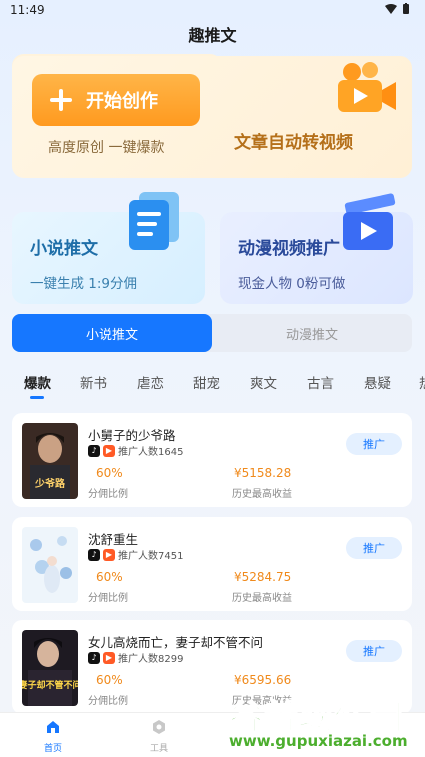 The height and width of the screenshot is (757, 425). I want to click on plus-icon, so click(61, 100).